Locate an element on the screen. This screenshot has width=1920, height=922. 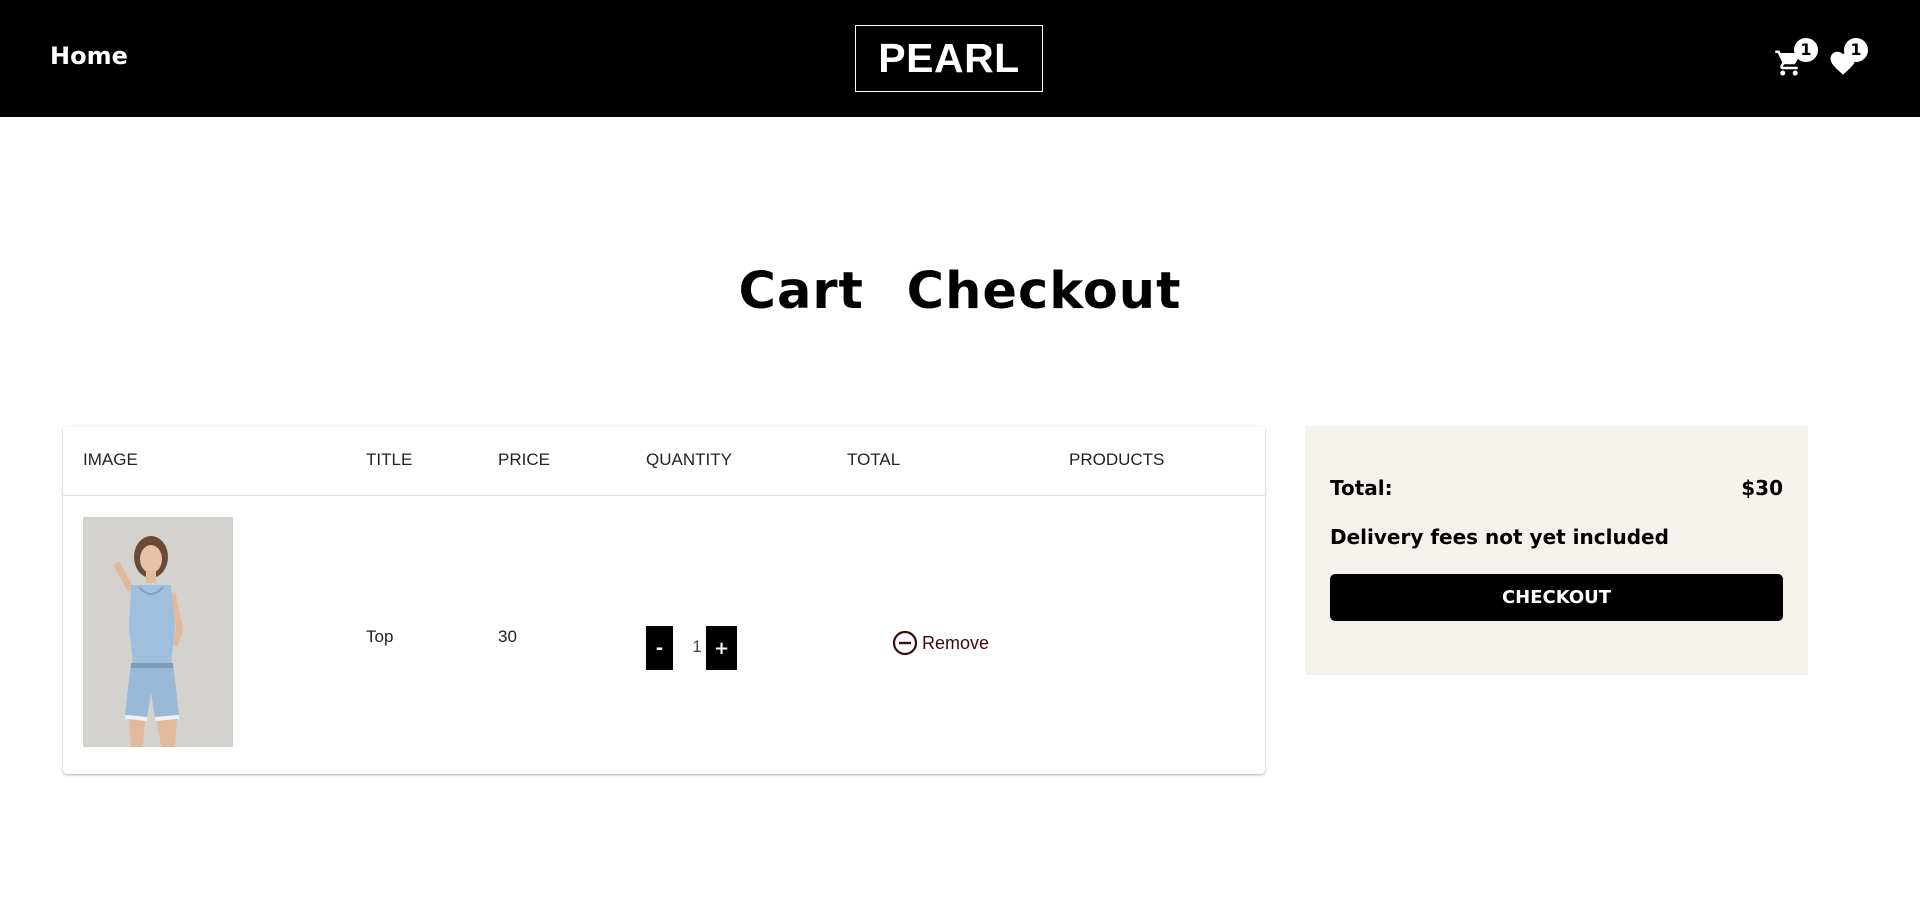
increment-button: + is located at coordinates (721, 648).